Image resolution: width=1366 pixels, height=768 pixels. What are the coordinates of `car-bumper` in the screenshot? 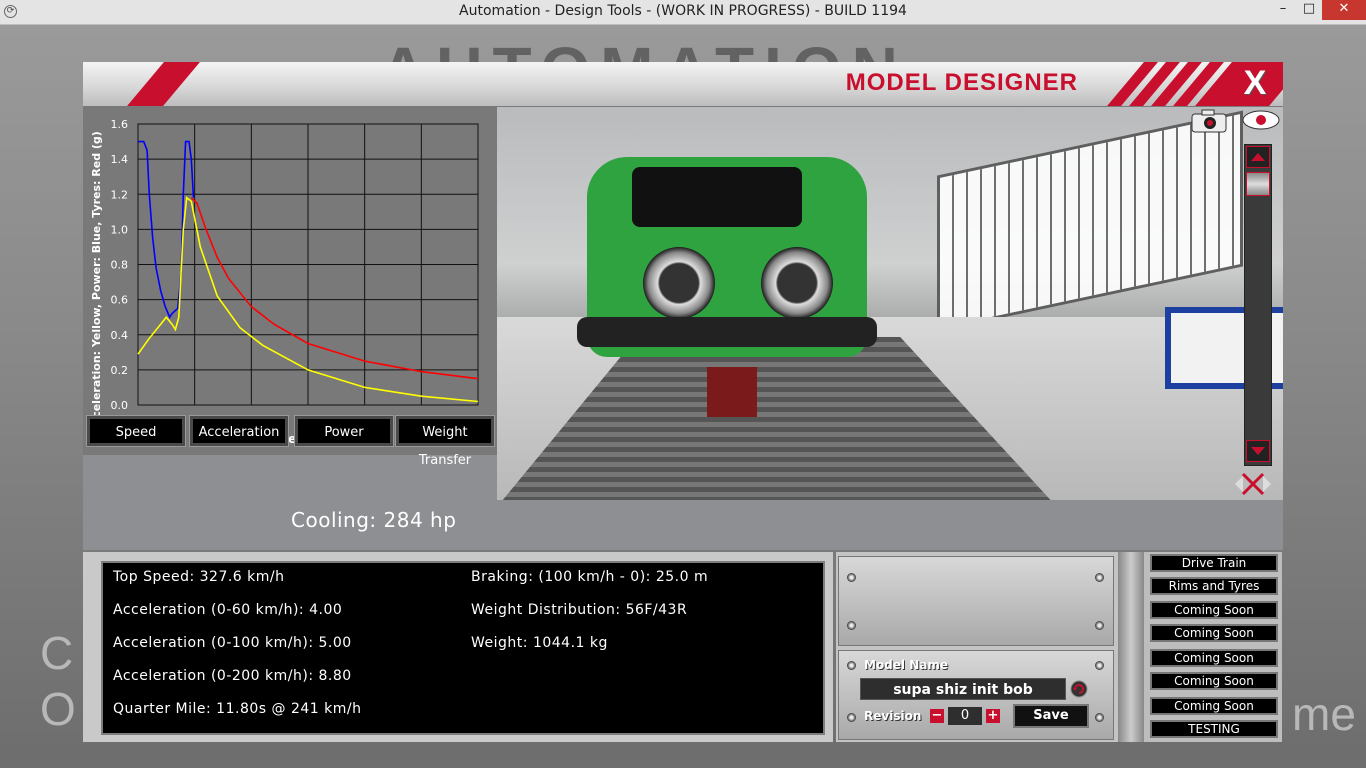 It's located at (727, 332).